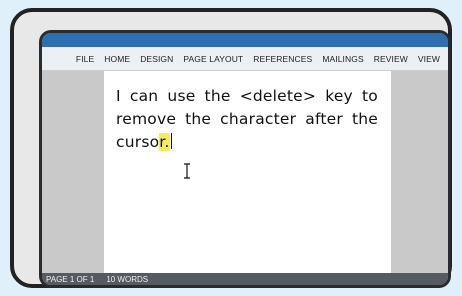 The width and height of the screenshot is (462, 296). What do you see at coordinates (187, 171) in the screenshot?
I see `i-beam-cursor-icon` at bounding box center [187, 171].